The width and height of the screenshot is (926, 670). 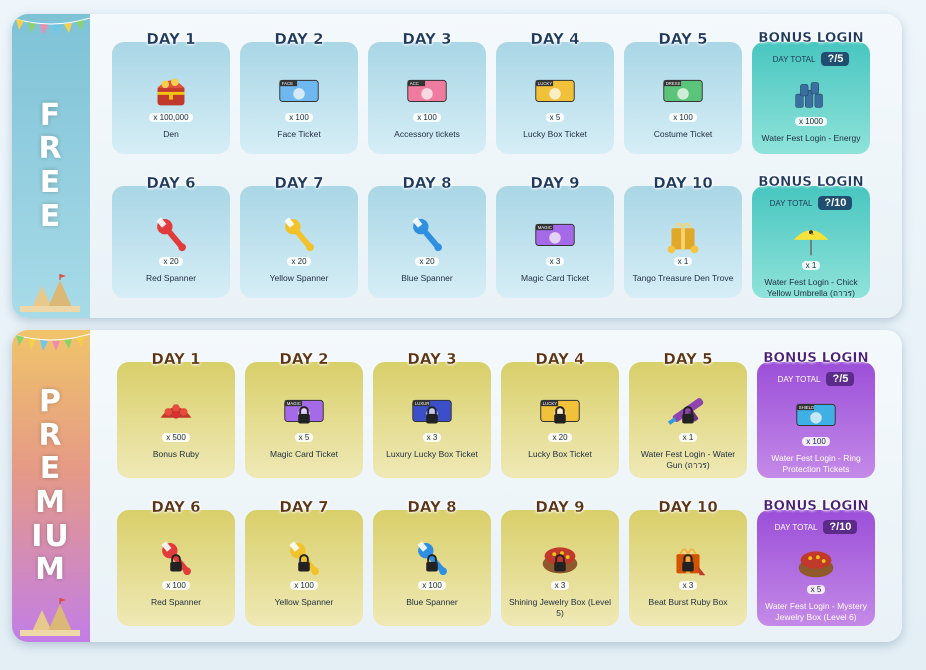 What do you see at coordinates (432, 602) in the screenshot?
I see `reward-name: Blue Spanner` at bounding box center [432, 602].